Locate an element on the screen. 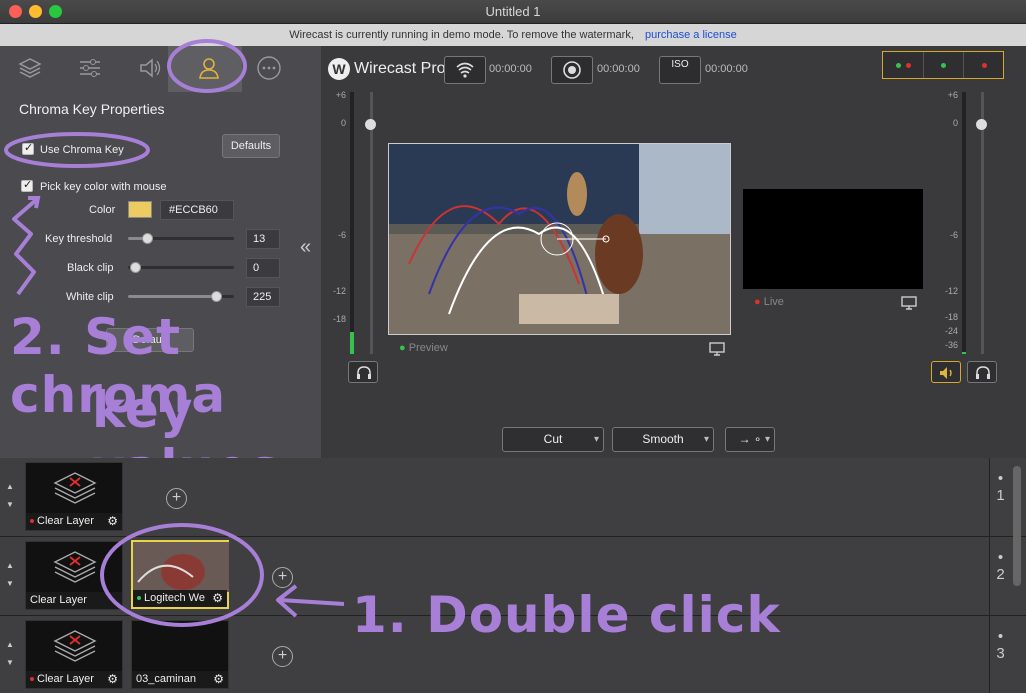 This screenshot has width=1026, height=693. right-scale-label: -24 is located at coordinates (951, 331).